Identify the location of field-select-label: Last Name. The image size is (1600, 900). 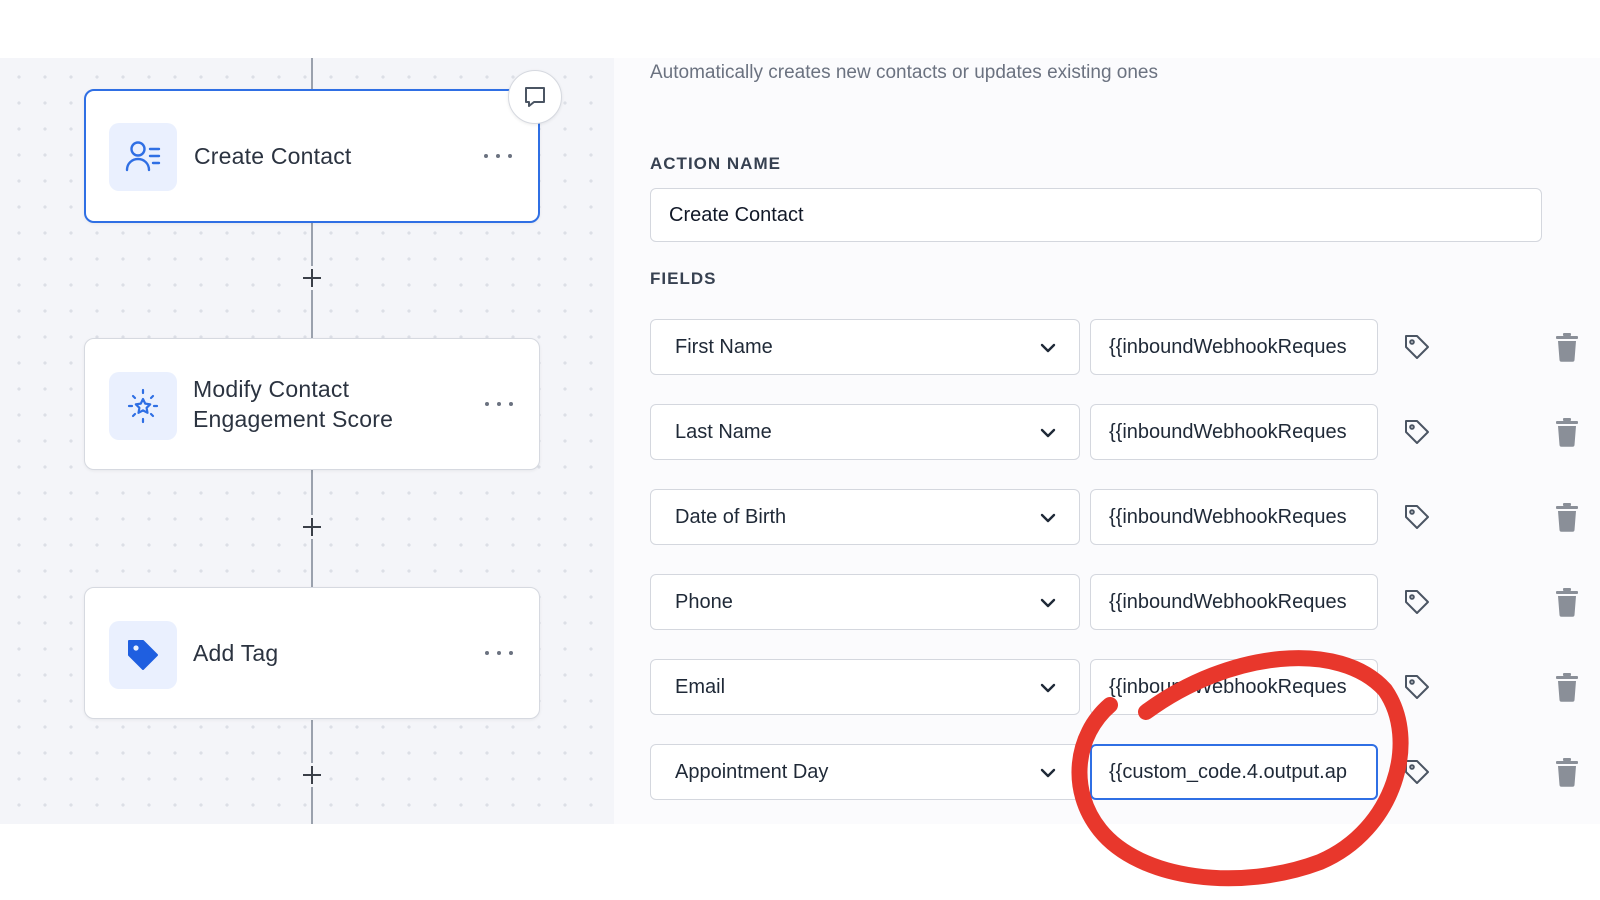
(723, 431).